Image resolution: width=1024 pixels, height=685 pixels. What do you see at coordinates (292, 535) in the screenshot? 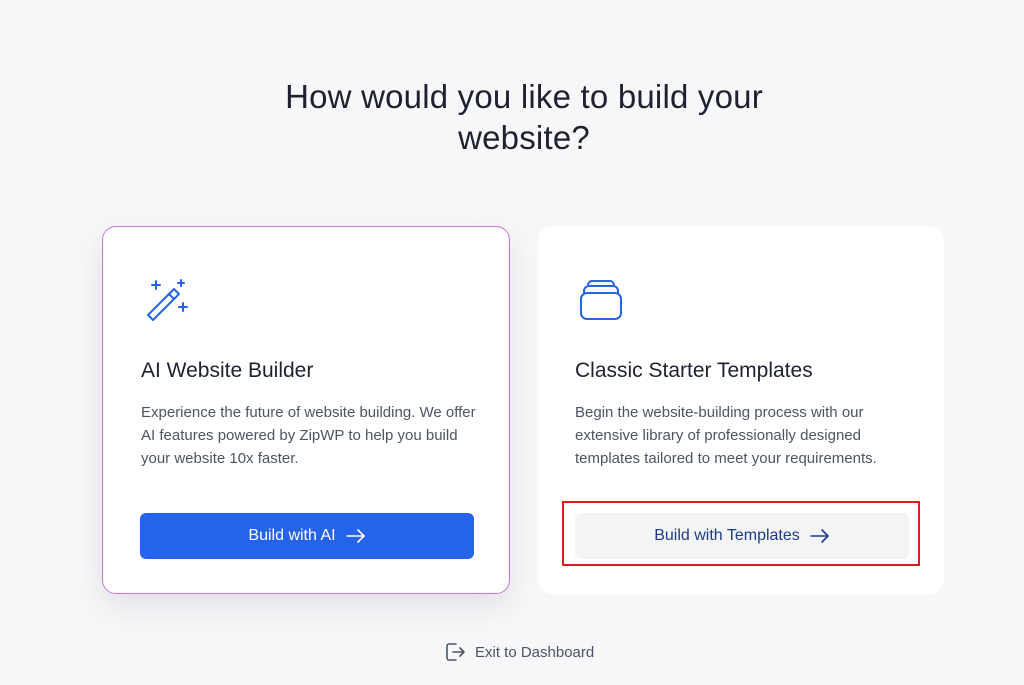
I see `build-with-ai-label: Build with AI` at bounding box center [292, 535].